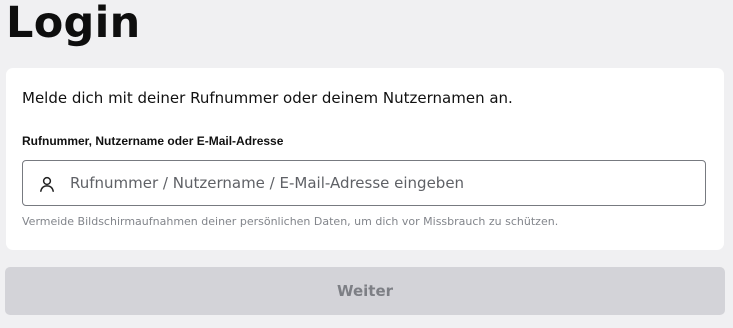 The image size is (733, 328). Describe the element at coordinates (380, 183) in the screenshot. I see `login-identifier-input` at that location.